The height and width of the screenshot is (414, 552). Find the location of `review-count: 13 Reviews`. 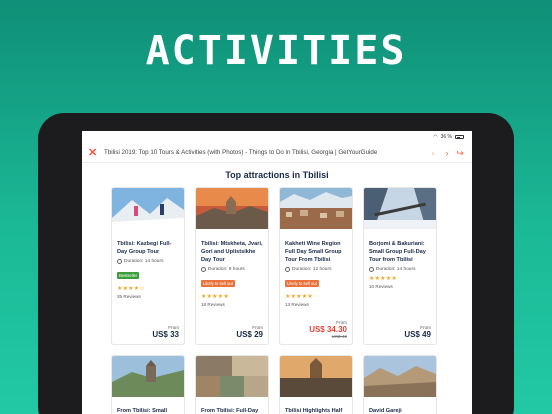

review-count: 13 Reviews is located at coordinates (297, 304).